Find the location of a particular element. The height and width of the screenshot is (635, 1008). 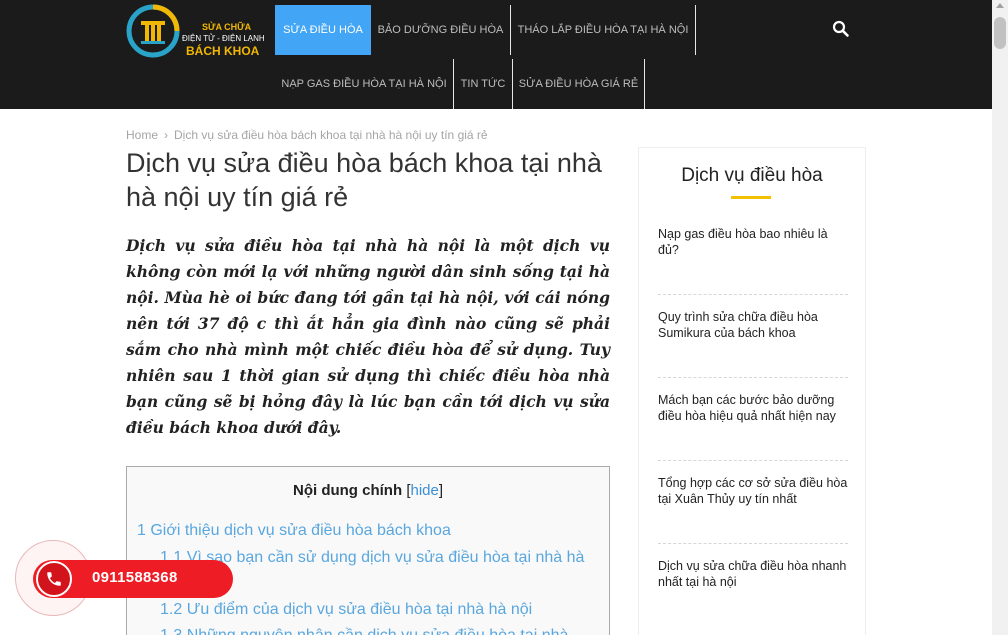

nav-sua-dieu-hoa: SỬA ĐIỀU HÒA is located at coordinates (323, 30).